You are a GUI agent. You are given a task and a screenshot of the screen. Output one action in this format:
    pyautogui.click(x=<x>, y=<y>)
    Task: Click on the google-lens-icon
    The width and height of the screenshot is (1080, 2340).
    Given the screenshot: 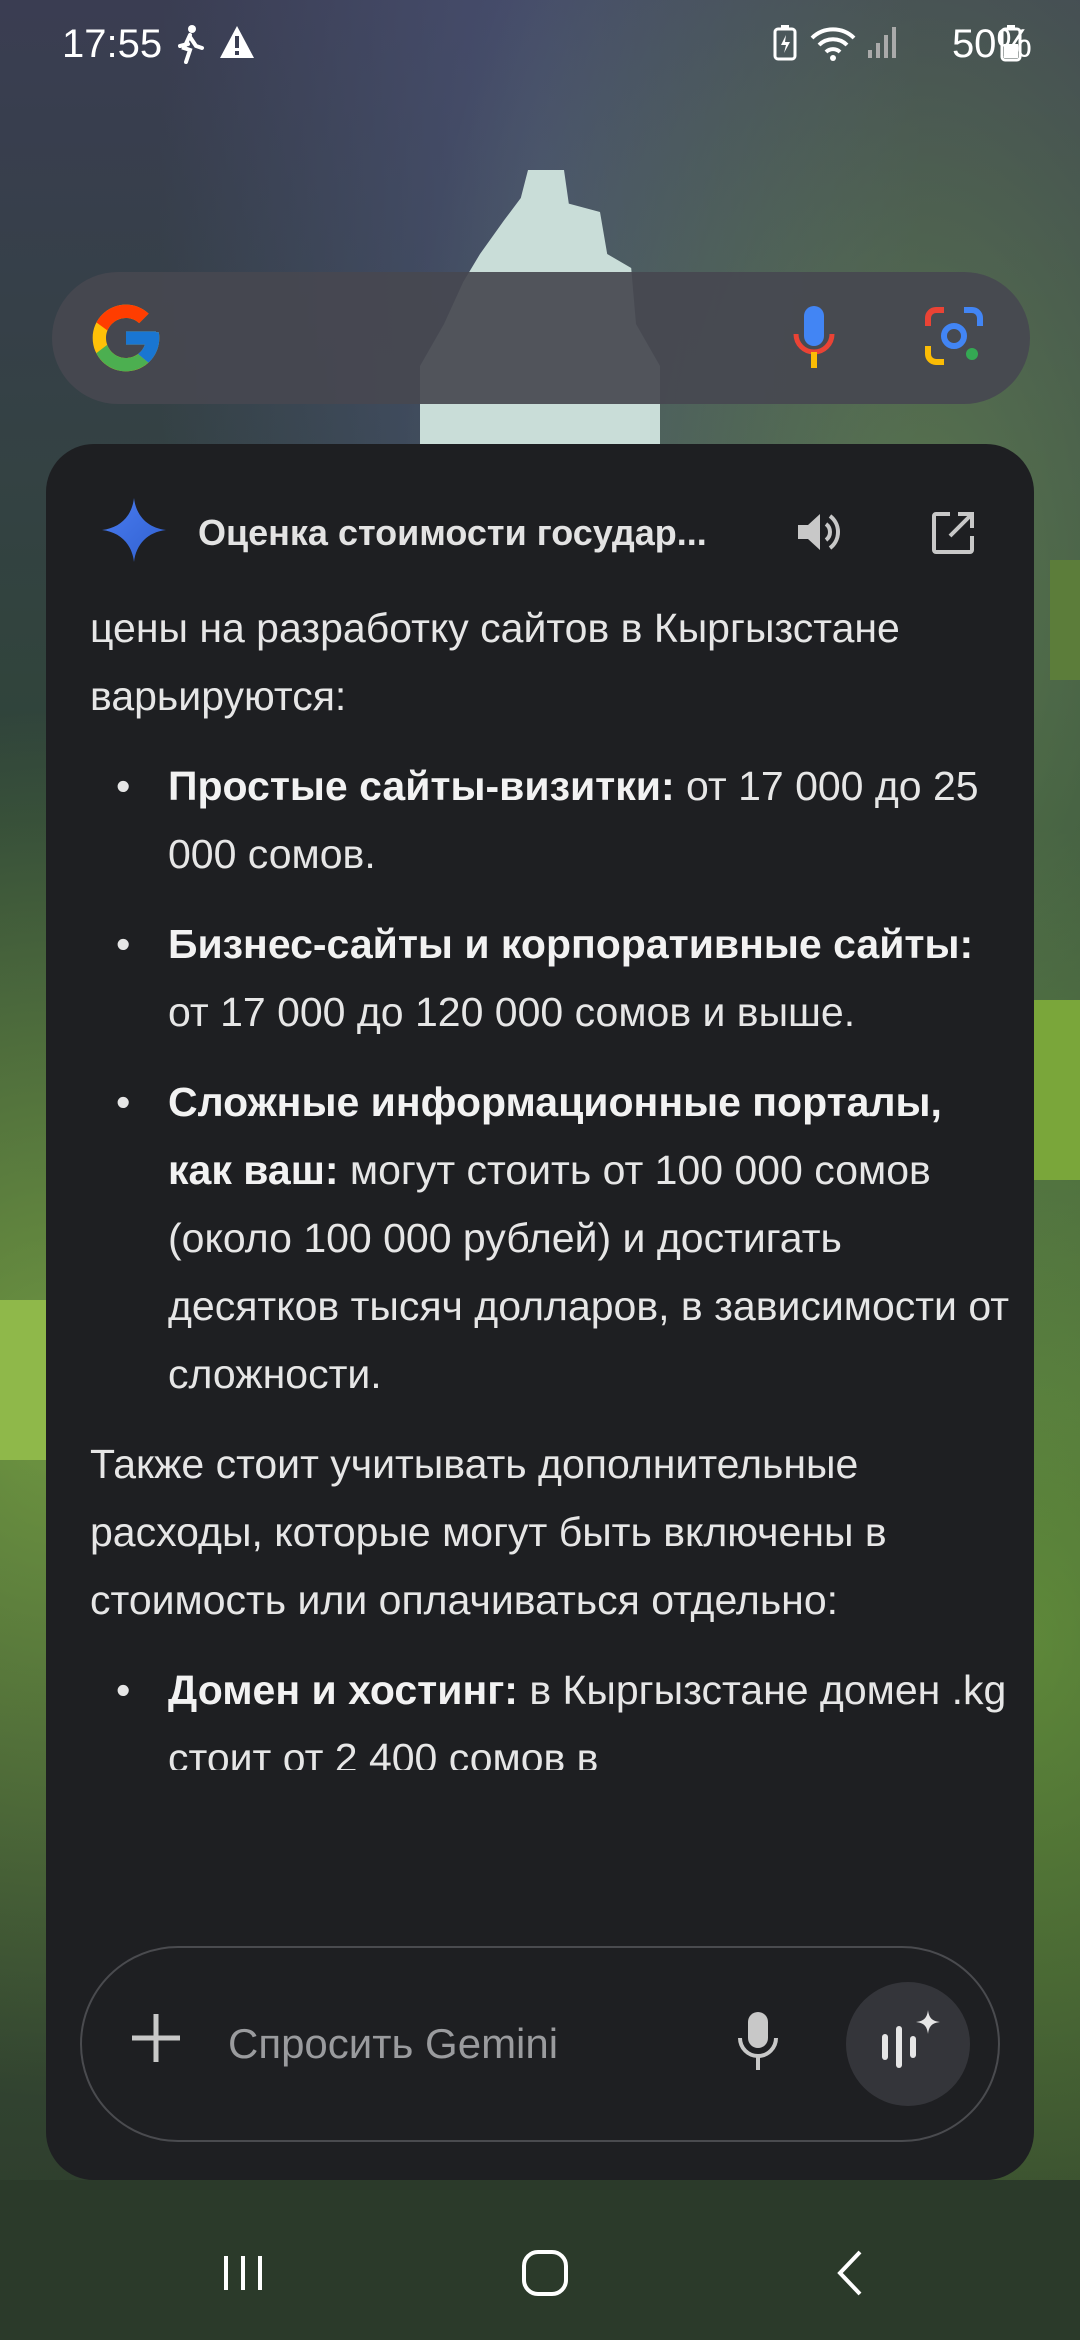 What is the action you would take?
    pyautogui.click(x=954, y=338)
    